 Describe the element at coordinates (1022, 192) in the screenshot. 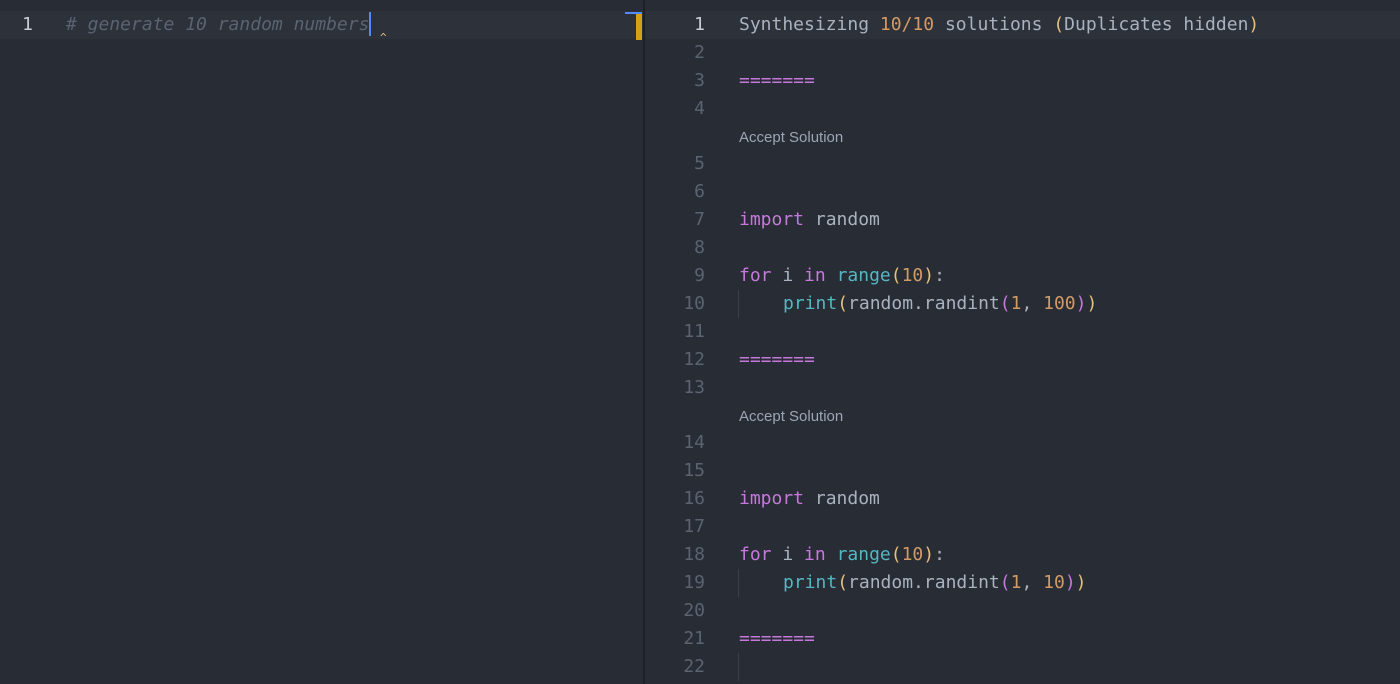

I see `code-row: 6` at that location.